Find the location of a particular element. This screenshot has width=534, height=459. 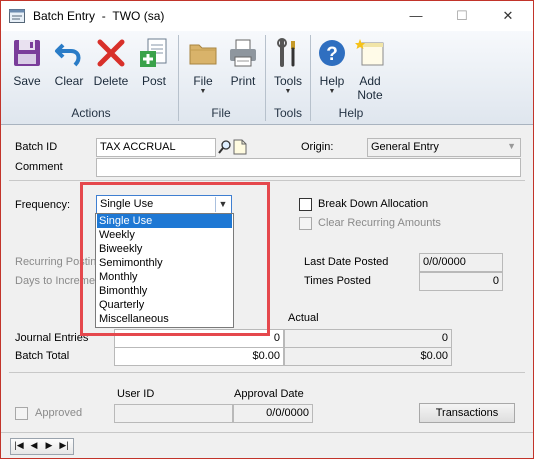

post-icon is located at coordinates (153, 52).